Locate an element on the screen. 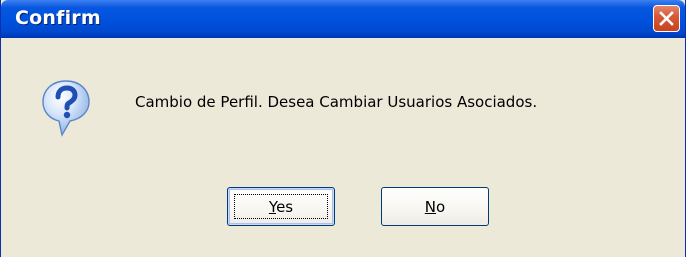 Image resolution: width=688 pixels, height=257 pixels. close-button is located at coordinates (666, 18).